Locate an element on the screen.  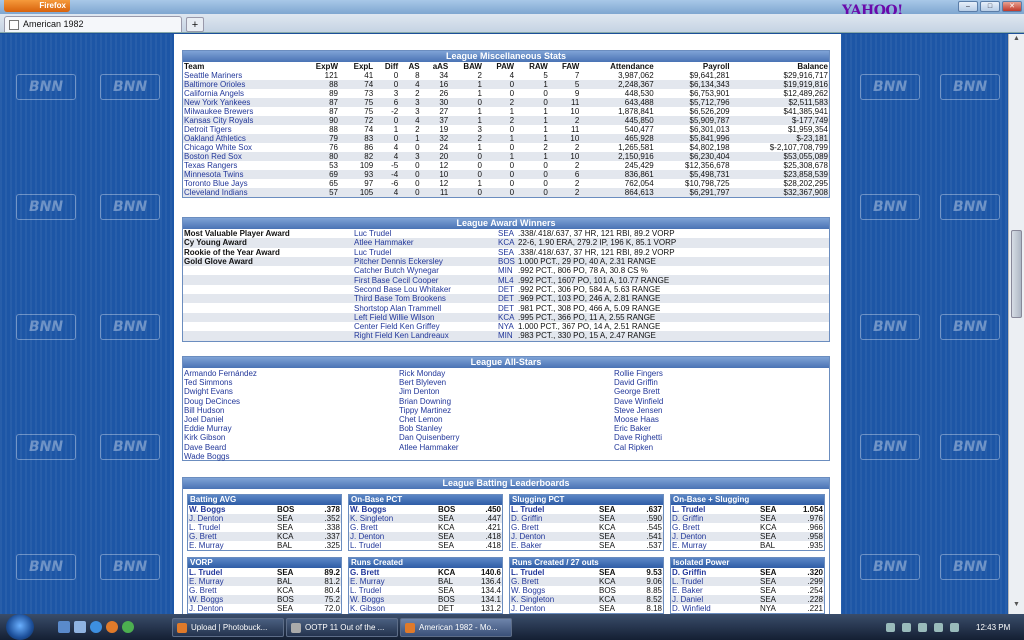
all-star-player-link: Joel Daniel is located at coordinates (291, 419).